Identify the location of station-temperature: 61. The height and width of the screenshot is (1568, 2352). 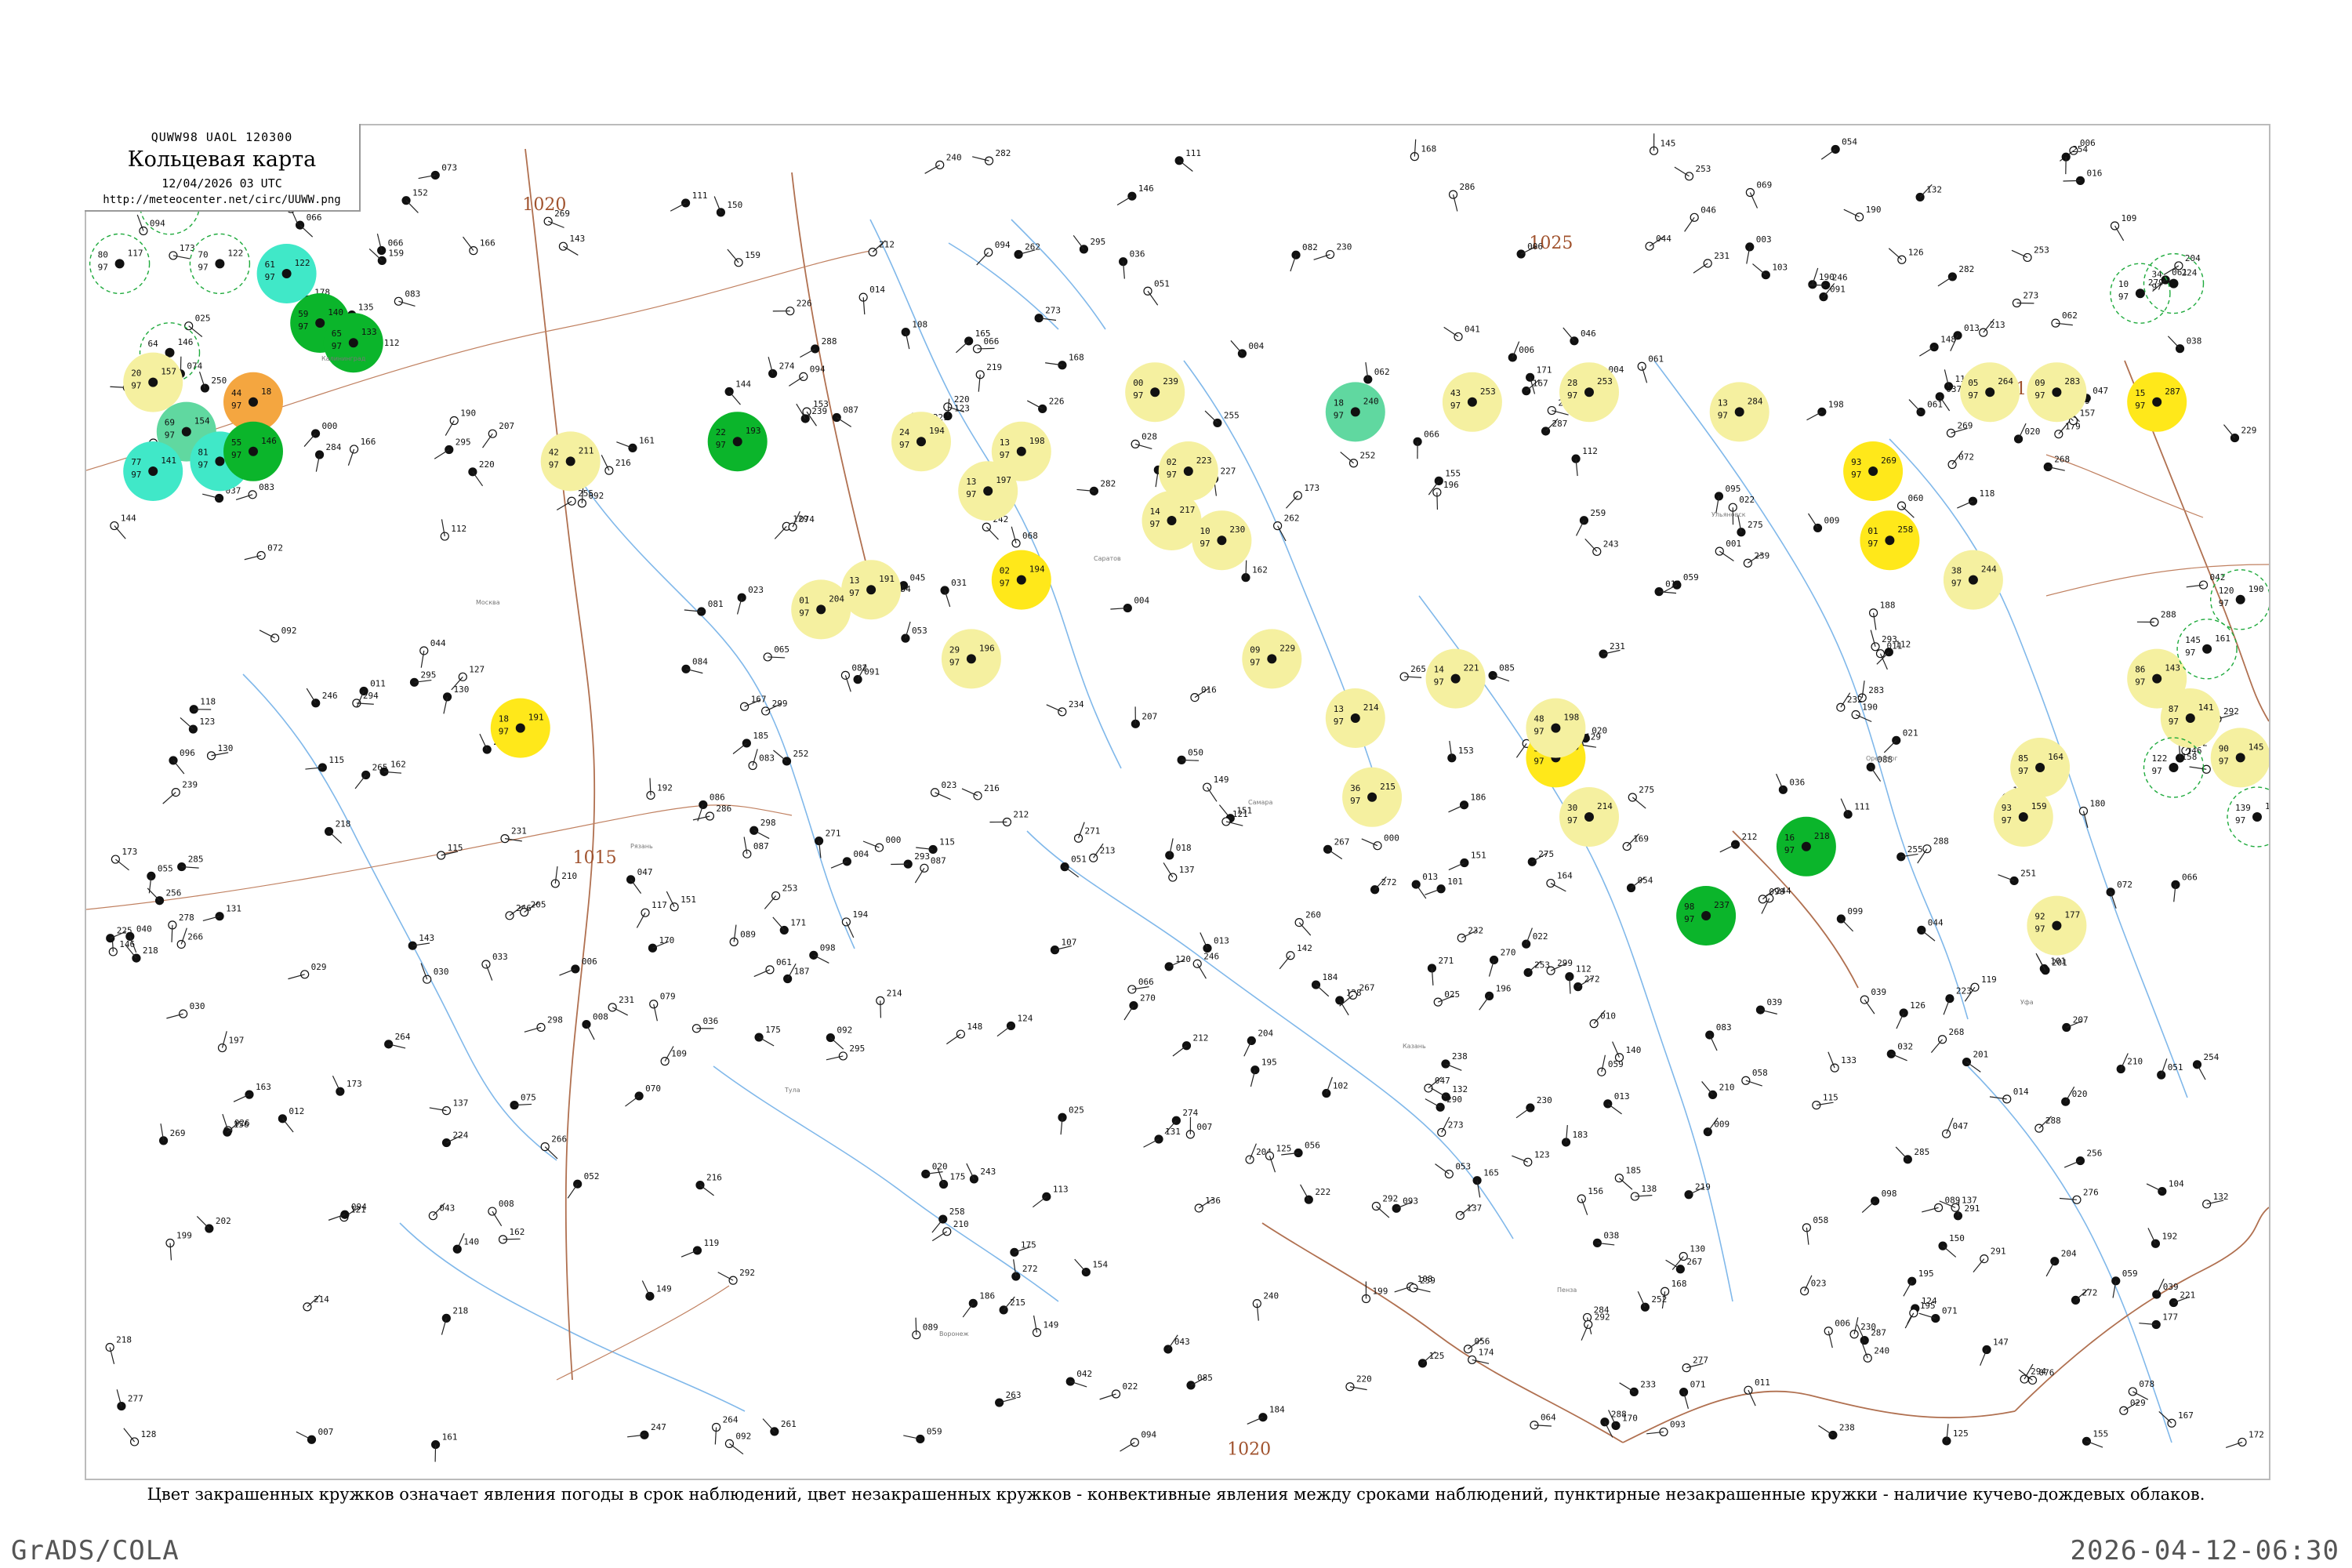
(270, 265).